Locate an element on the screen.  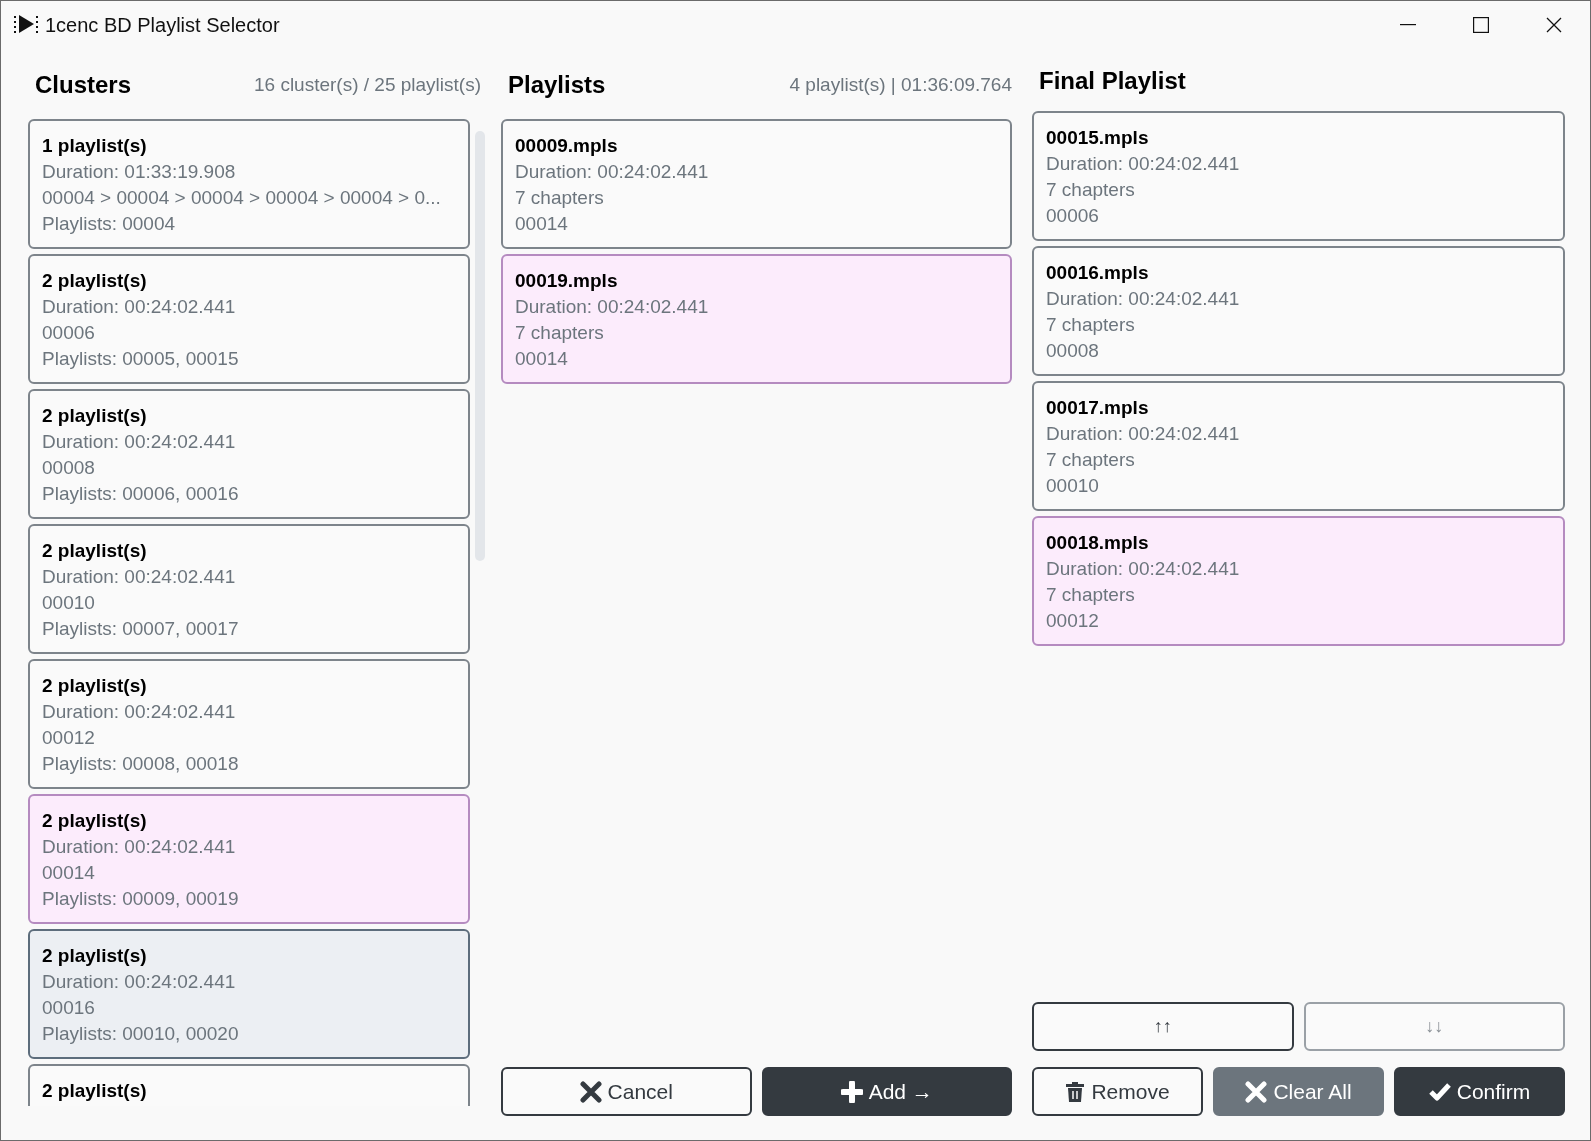
cluster-card: 2 playlist(s) Duration: 00:24:02.441 00014 Playlists: 00009, 00019 is located at coordinates (249, 859).